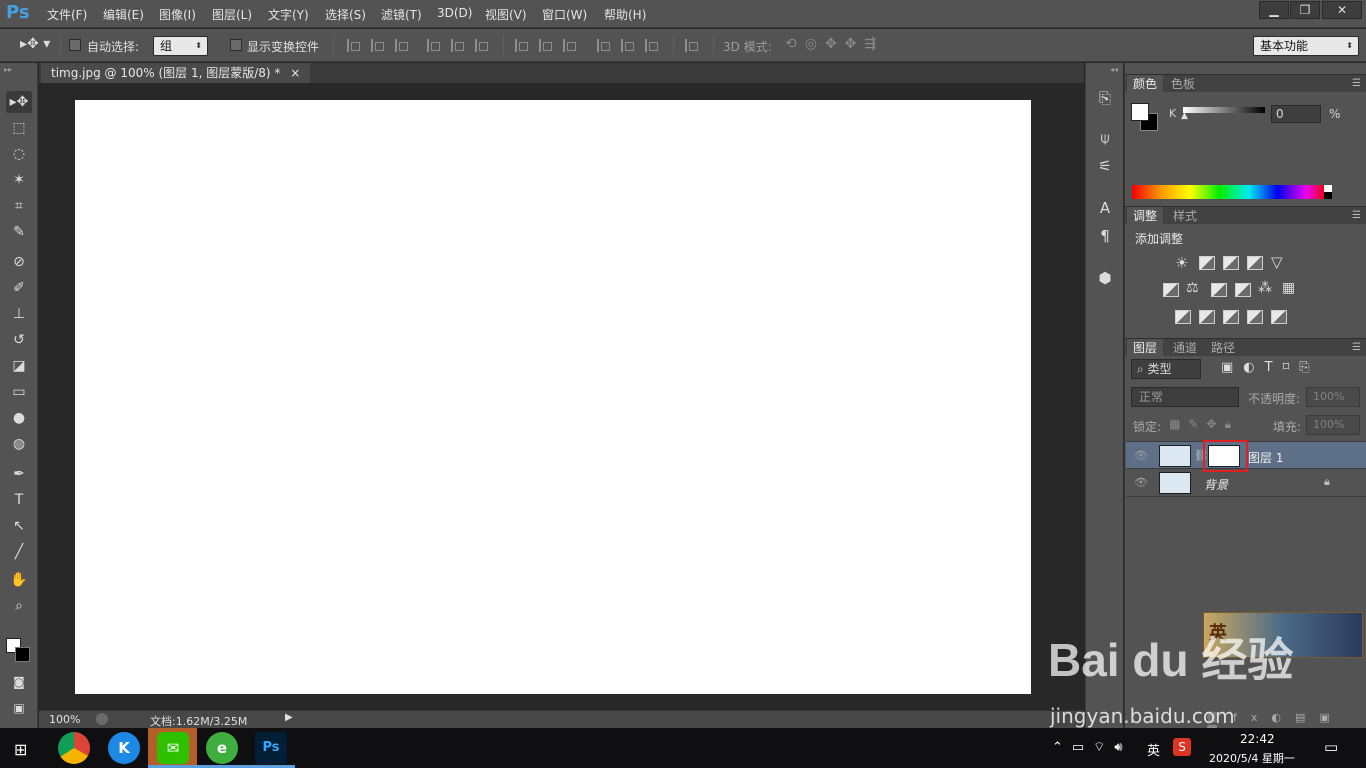  I want to click on 3d-icon: ⬢, so click(1105, 278).